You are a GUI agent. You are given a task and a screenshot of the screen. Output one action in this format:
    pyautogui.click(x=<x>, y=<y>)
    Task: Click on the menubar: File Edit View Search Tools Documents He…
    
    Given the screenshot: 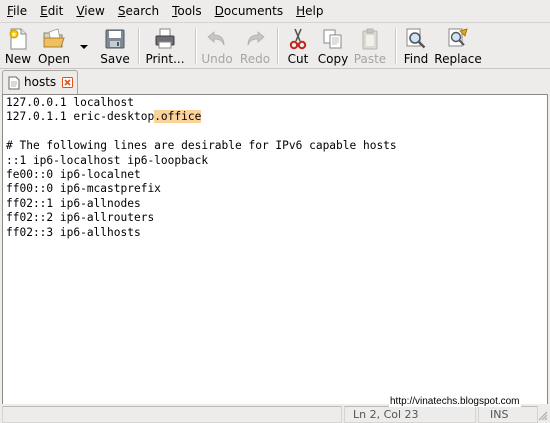 What is the action you would take?
    pyautogui.click(x=275, y=11)
    